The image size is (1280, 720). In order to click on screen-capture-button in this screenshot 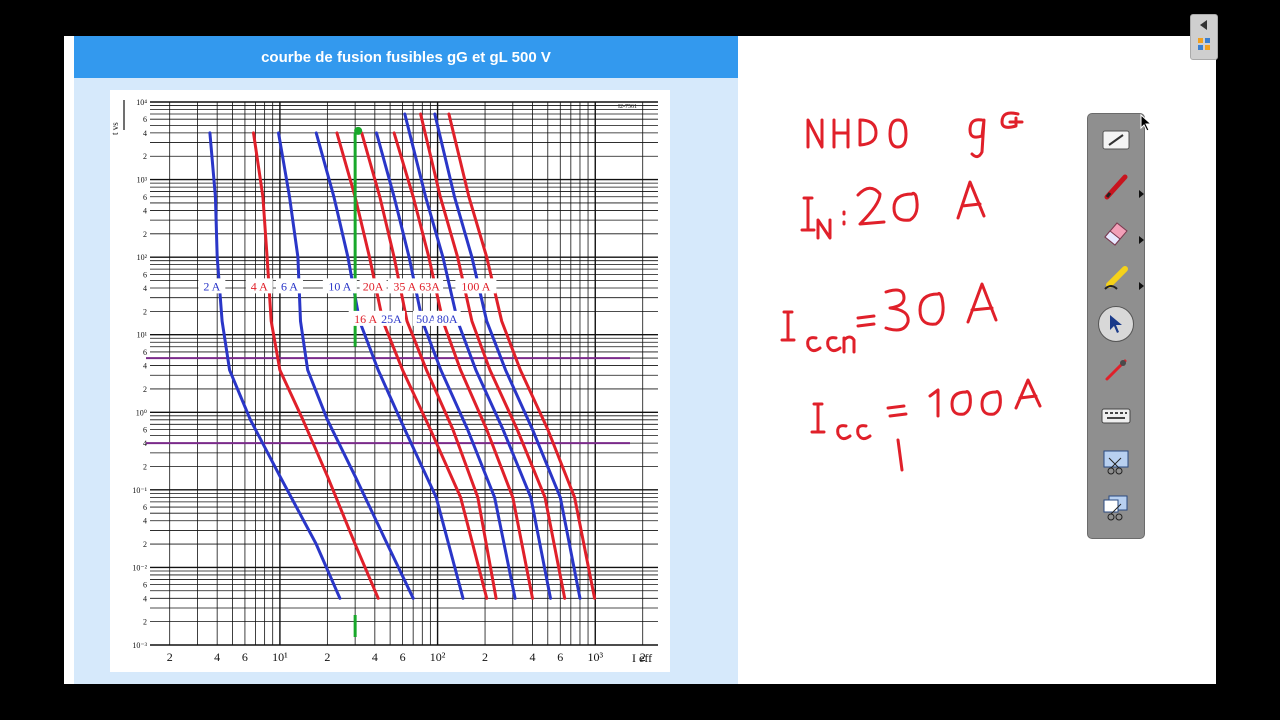, I will do `click(1116, 462)`.